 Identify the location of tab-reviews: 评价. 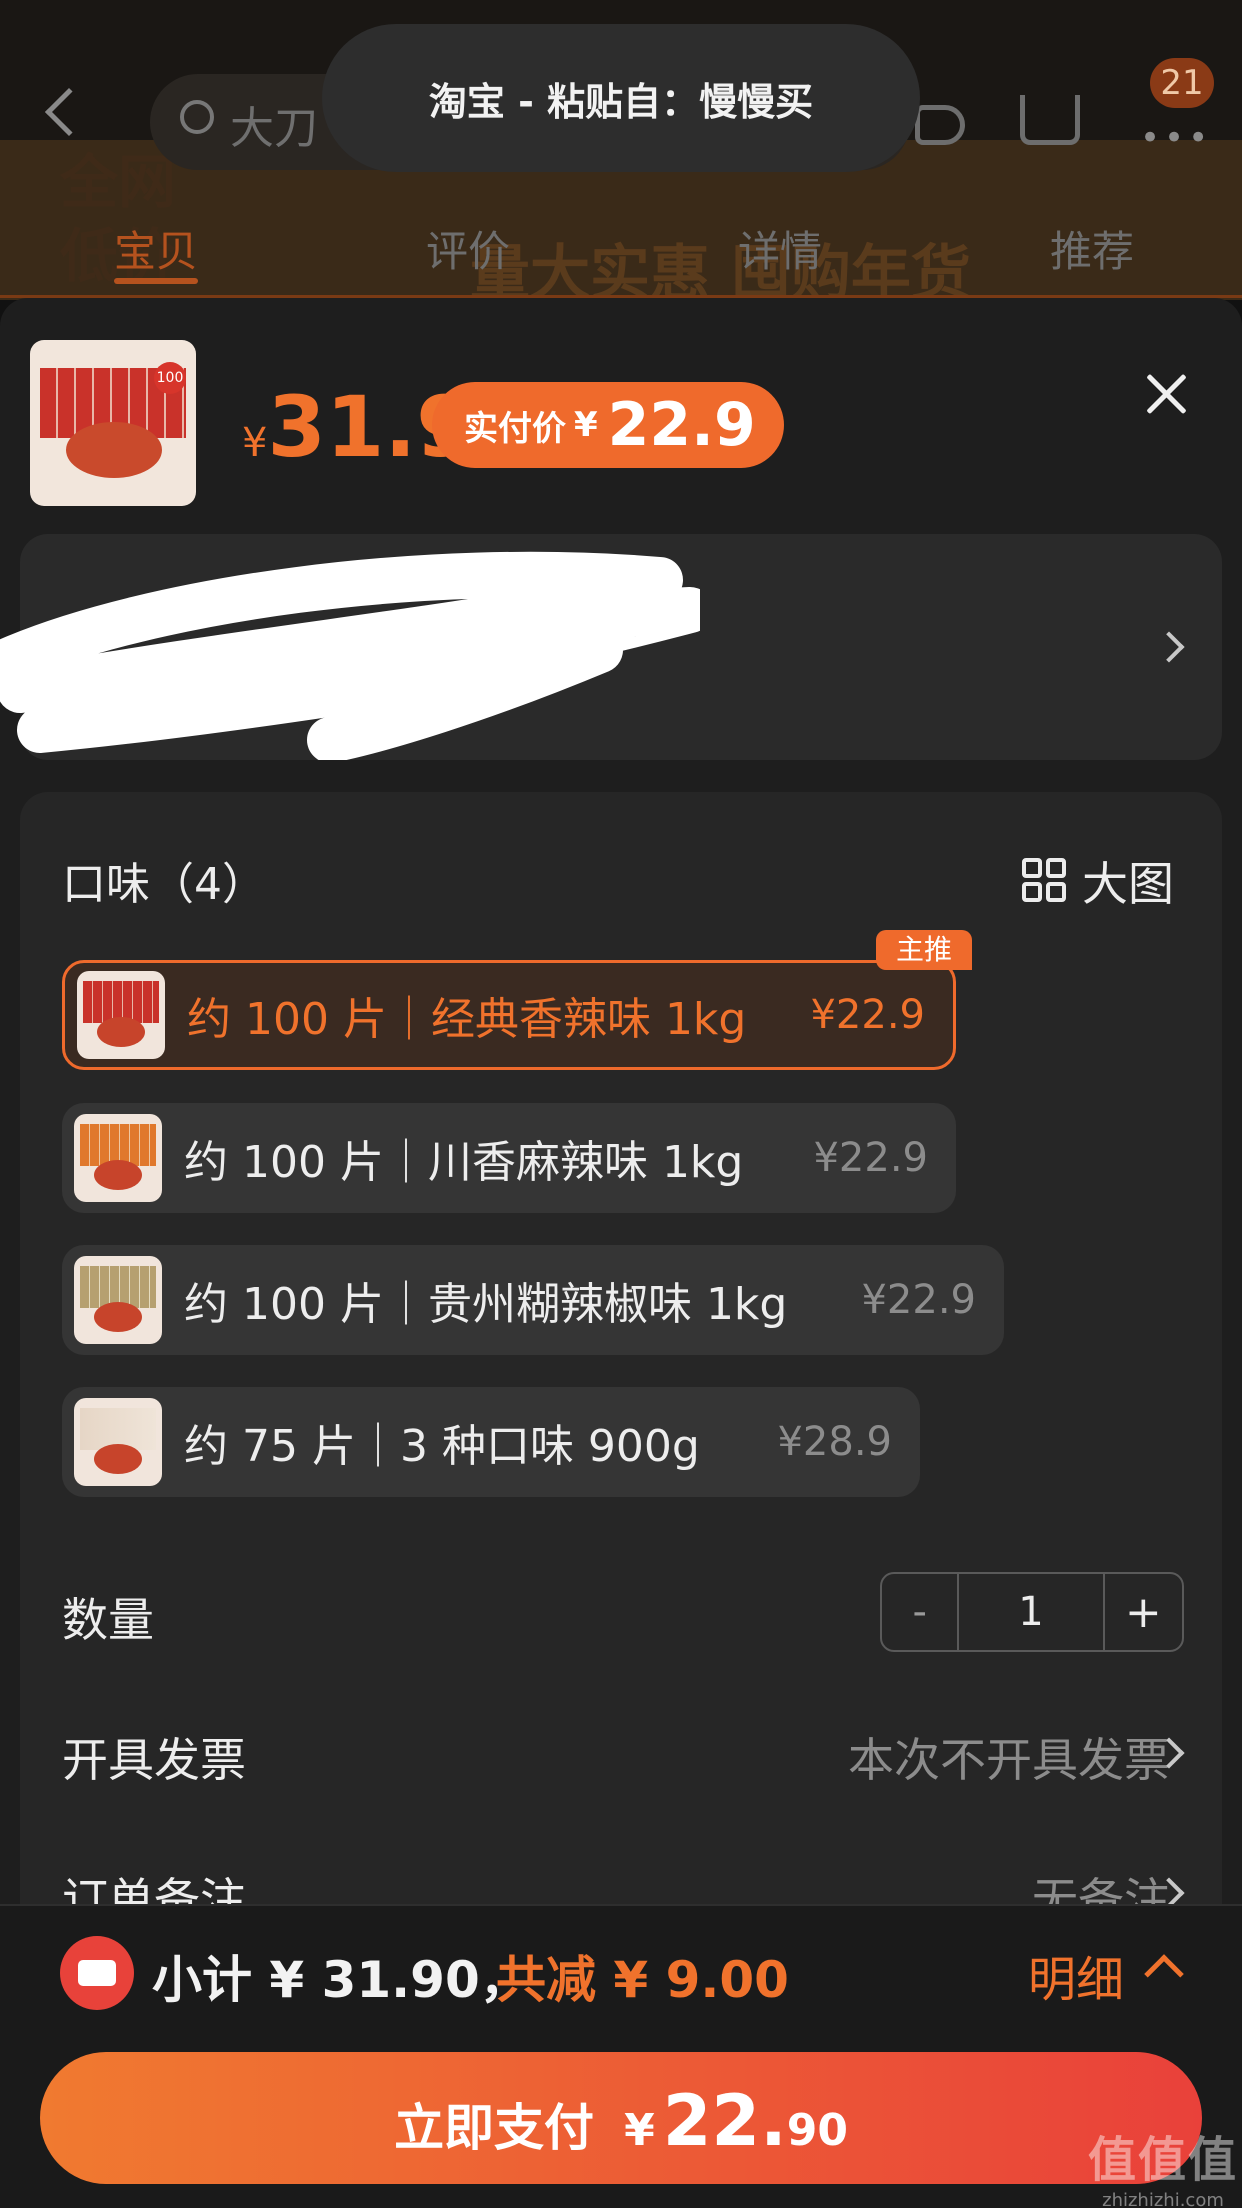
(468, 248).